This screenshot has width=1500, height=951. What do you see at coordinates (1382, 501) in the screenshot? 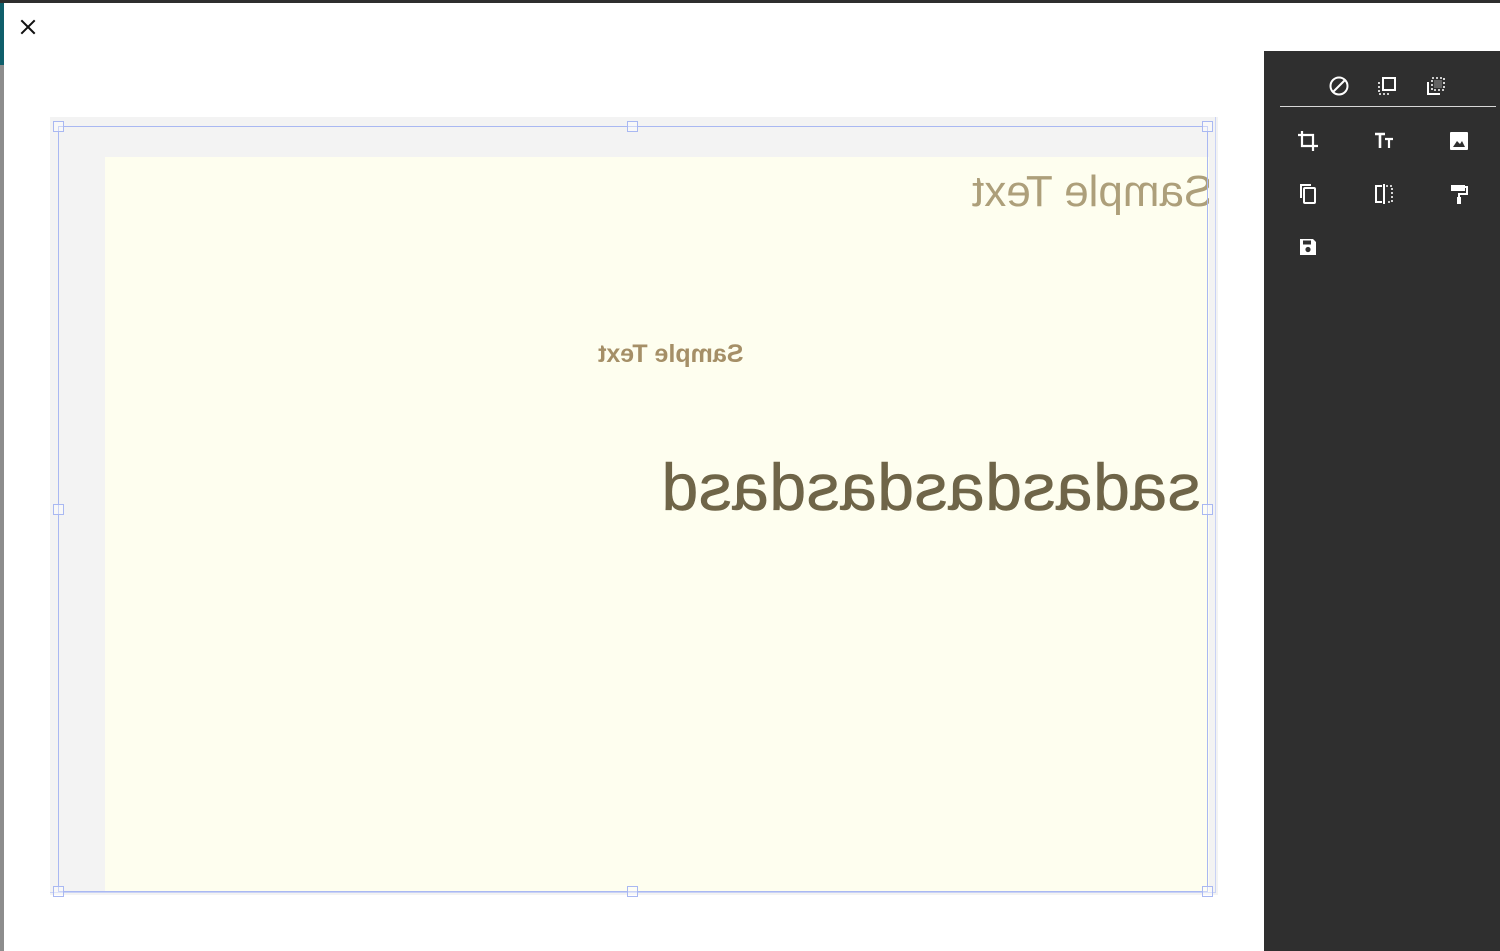
I see `tools-sidebar` at bounding box center [1382, 501].